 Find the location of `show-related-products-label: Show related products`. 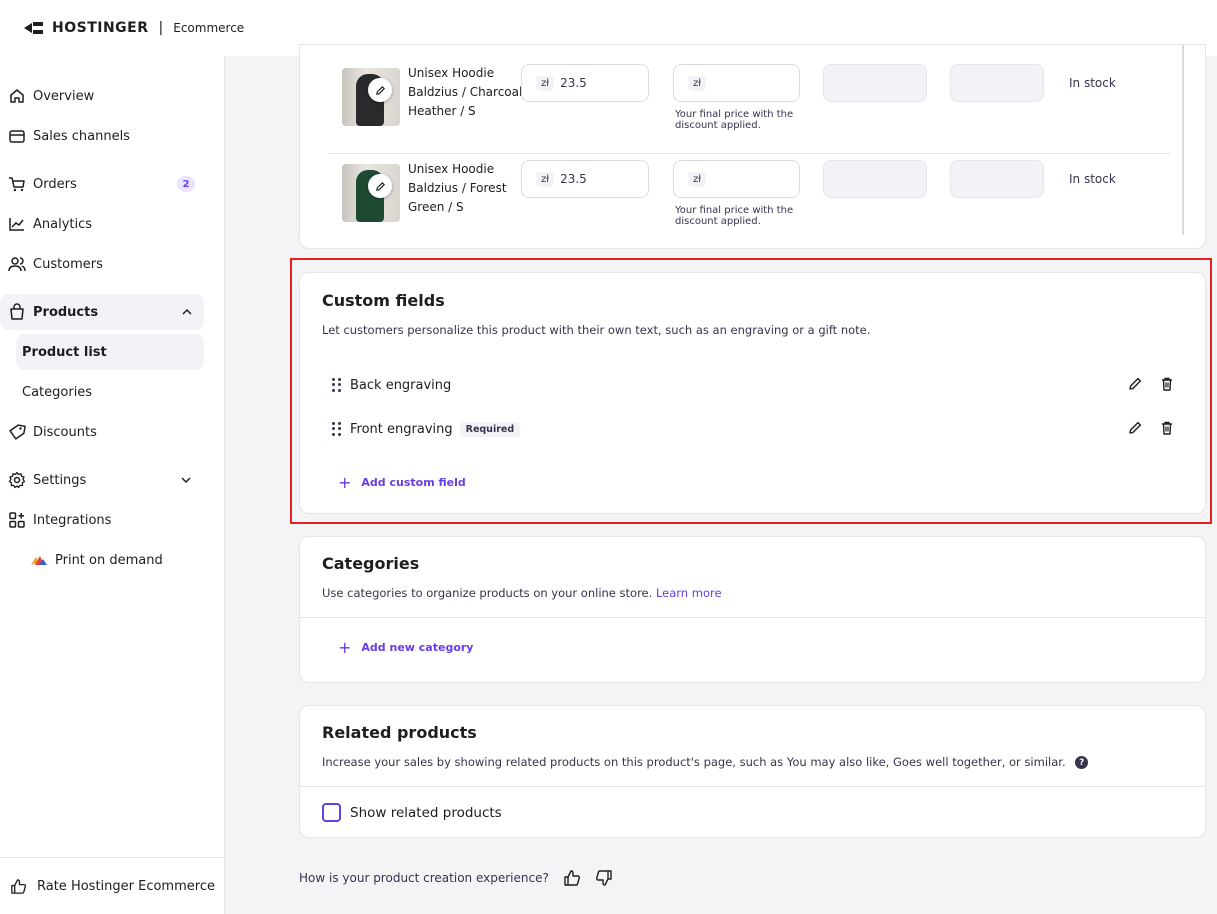

show-related-products-label: Show related products is located at coordinates (426, 812).